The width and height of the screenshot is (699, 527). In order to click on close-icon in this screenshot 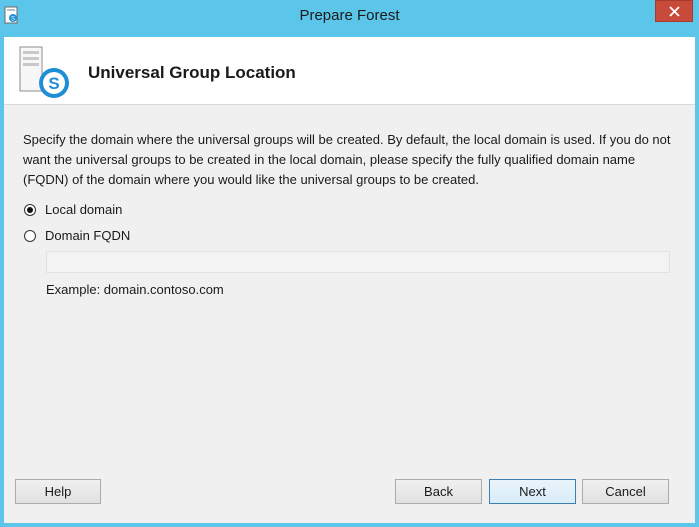, I will do `click(674, 11)`.